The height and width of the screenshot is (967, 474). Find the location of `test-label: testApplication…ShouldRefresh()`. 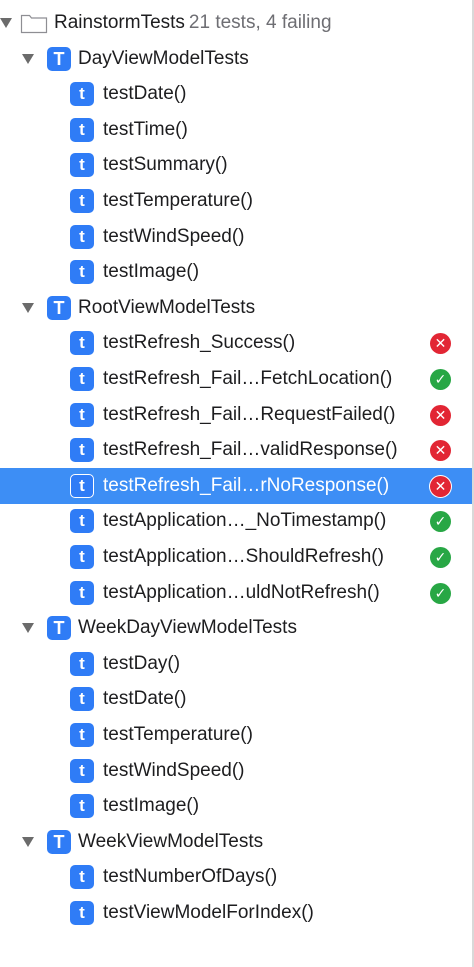

test-label: testApplication…ShouldRefresh() is located at coordinates (243, 556).